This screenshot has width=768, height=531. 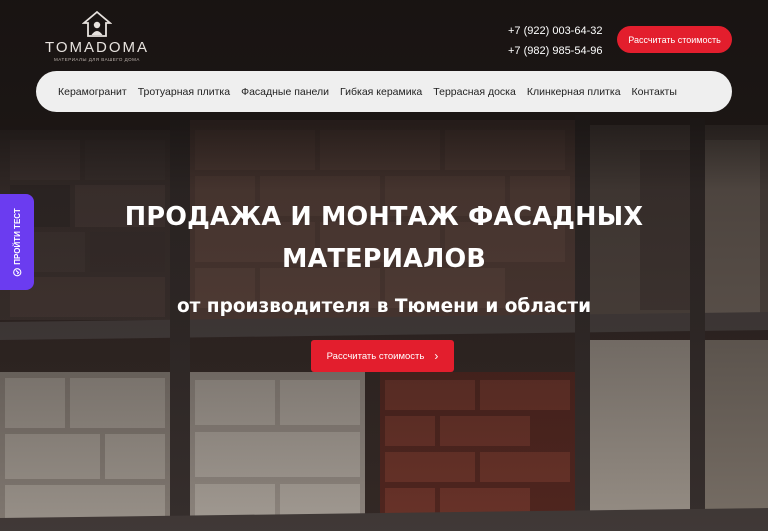 What do you see at coordinates (654, 92) in the screenshot?
I see `nav-item-contacts: Контакты` at bounding box center [654, 92].